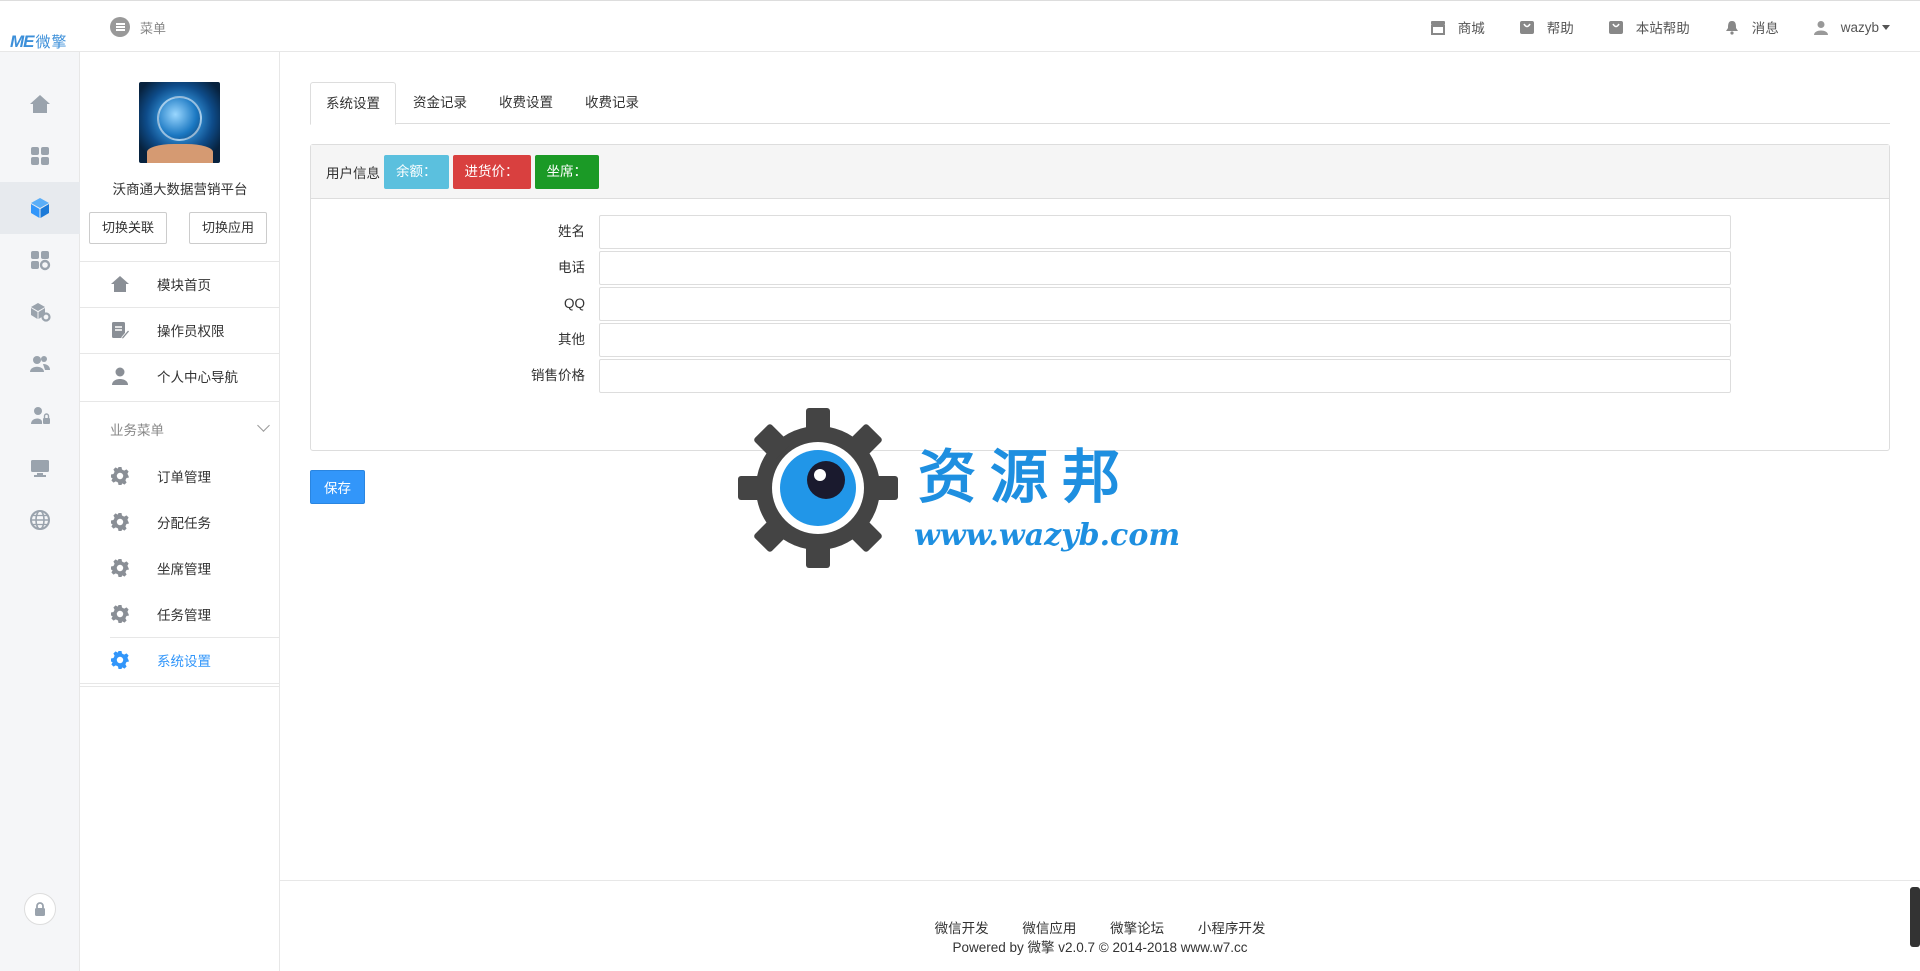 The height and width of the screenshot is (971, 1920). What do you see at coordinates (1851, 27) in the screenshot?
I see `user-menu: wazyb` at bounding box center [1851, 27].